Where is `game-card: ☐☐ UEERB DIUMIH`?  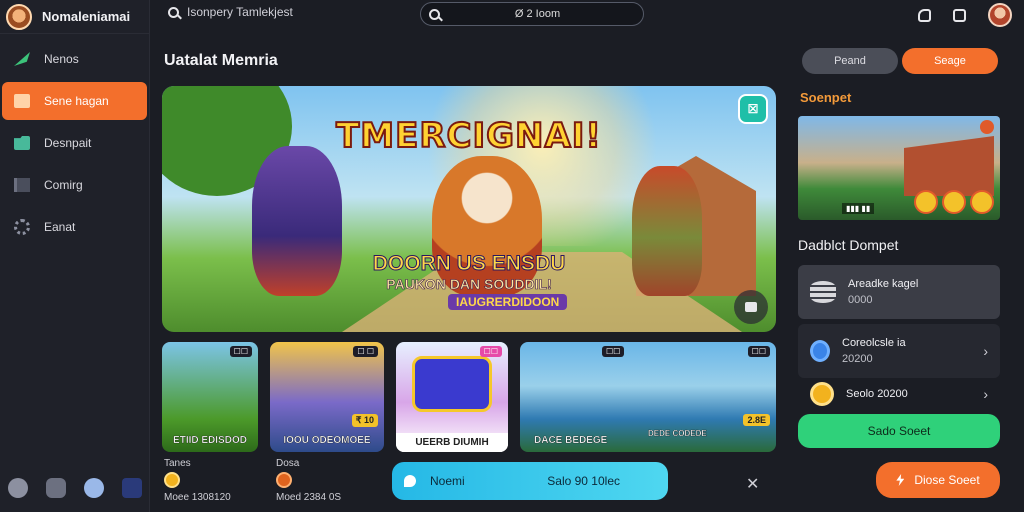
game-card: ☐☐ UEERB DIUMIH is located at coordinates (452, 397).